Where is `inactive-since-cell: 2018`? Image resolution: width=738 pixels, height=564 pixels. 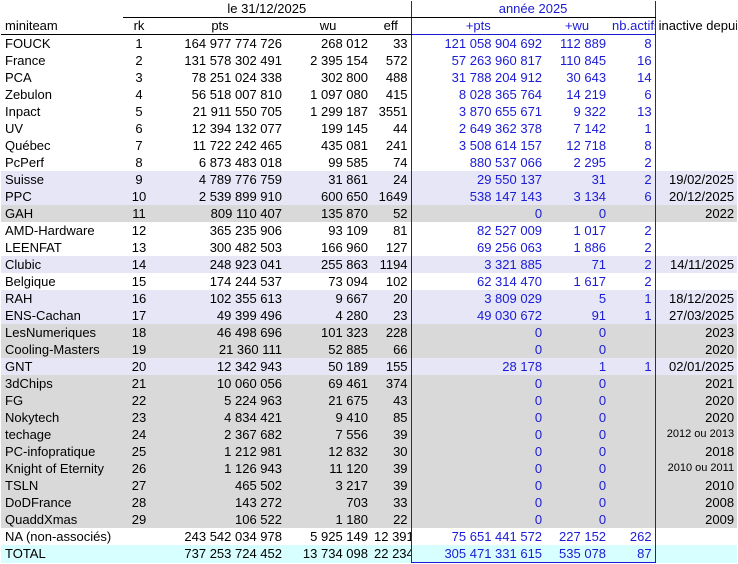 inactive-since-cell: 2018 is located at coordinates (696, 451).